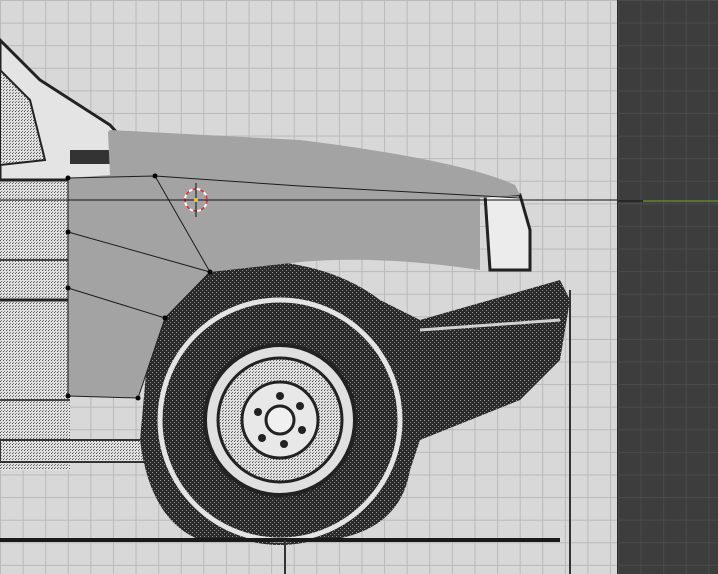 The width and height of the screenshot is (718, 574). I want to click on blueprint-headlight, so click(507, 232).